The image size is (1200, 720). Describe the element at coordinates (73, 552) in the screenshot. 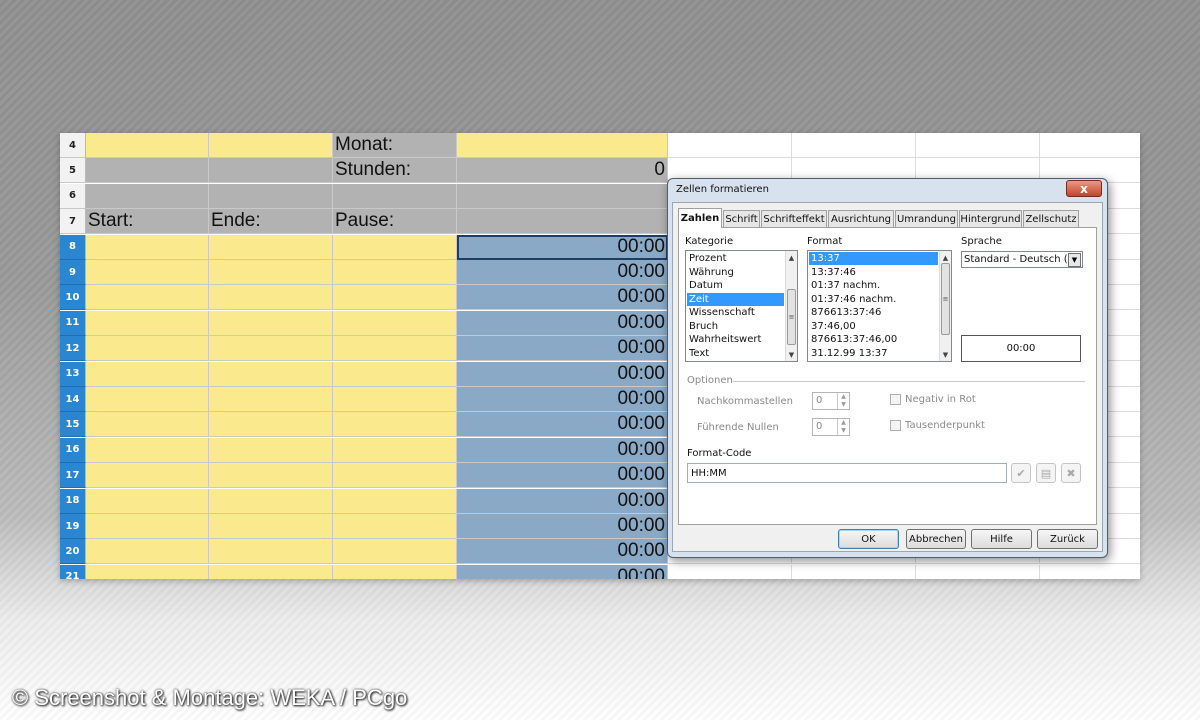

I see `row-number: 20` at that location.